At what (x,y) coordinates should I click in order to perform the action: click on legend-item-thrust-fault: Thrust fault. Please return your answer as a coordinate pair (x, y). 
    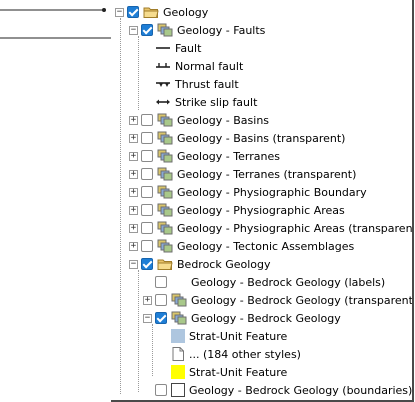
    Looking at the image, I should click on (197, 84).